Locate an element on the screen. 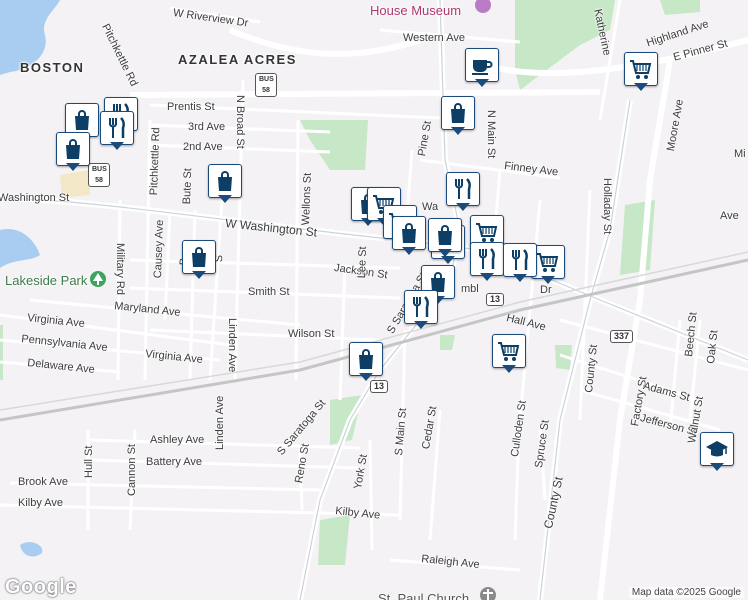 The width and height of the screenshot is (748, 600). street-label: Bute St is located at coordinates (188, 186).